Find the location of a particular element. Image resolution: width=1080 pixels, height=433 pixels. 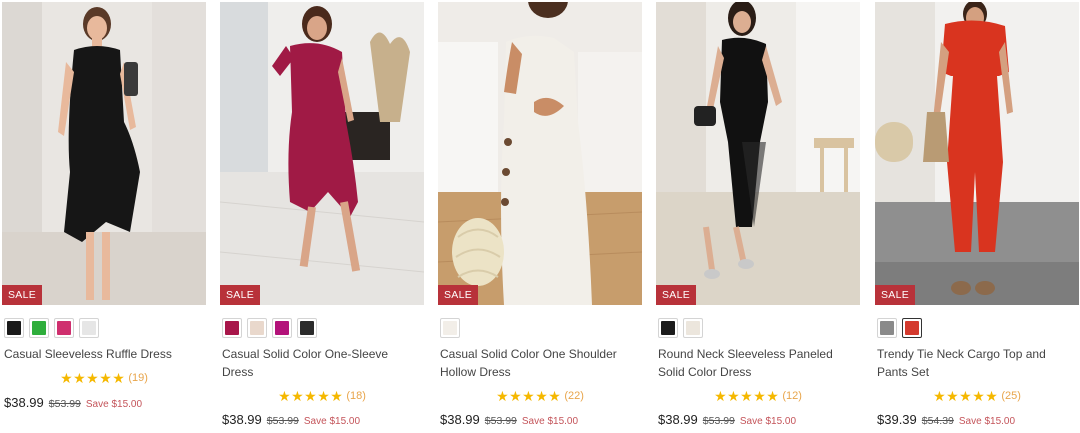

product-photo-white-one-shoulder-dress is located at coordinates (540, 153).